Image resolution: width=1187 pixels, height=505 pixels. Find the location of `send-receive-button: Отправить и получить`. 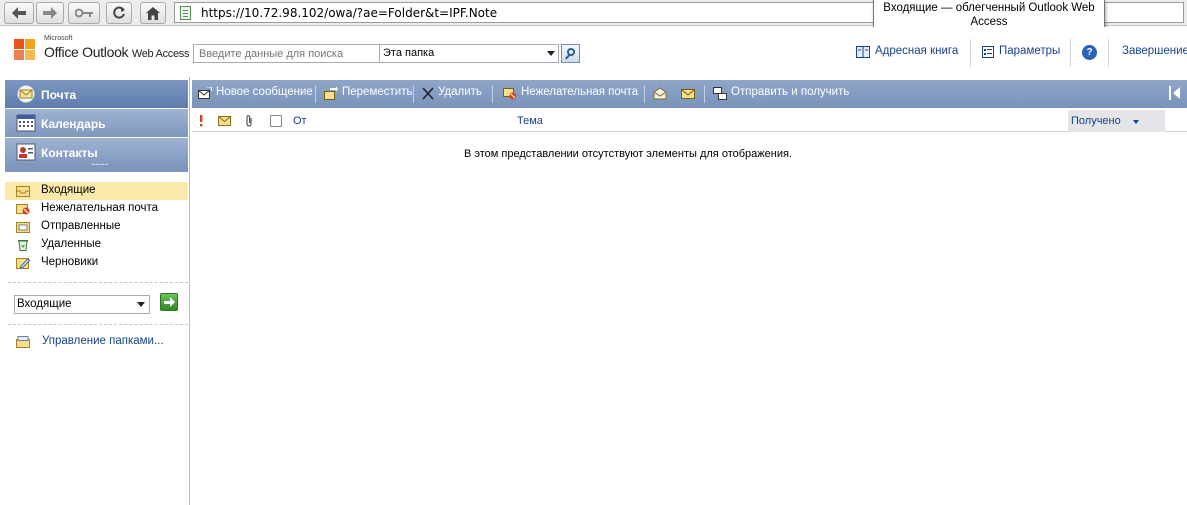

send-receive-button: Отправить и получить is located at coordinates (790, 92).